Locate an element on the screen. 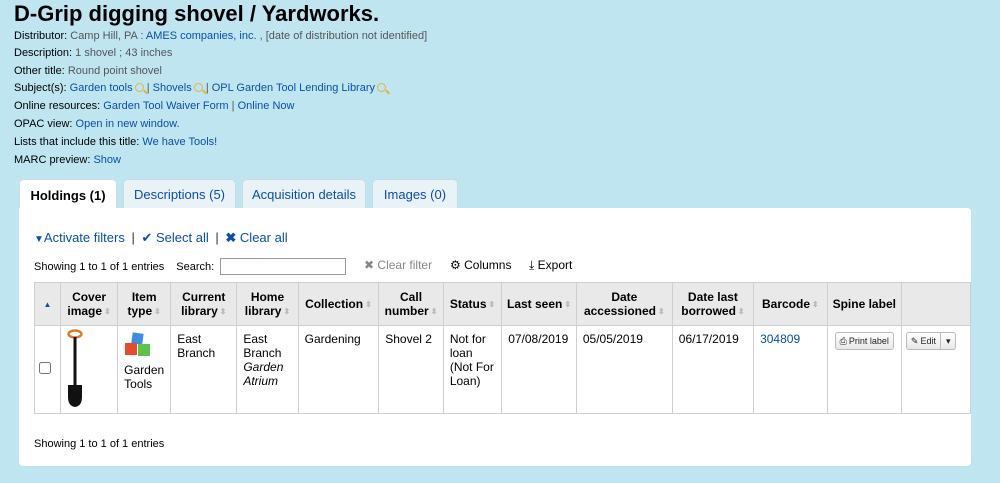 Image resolution: width=1000 pixels, height=483 pixels. header-call-number: Call number ⬍ is located at coordinates (411, 304).